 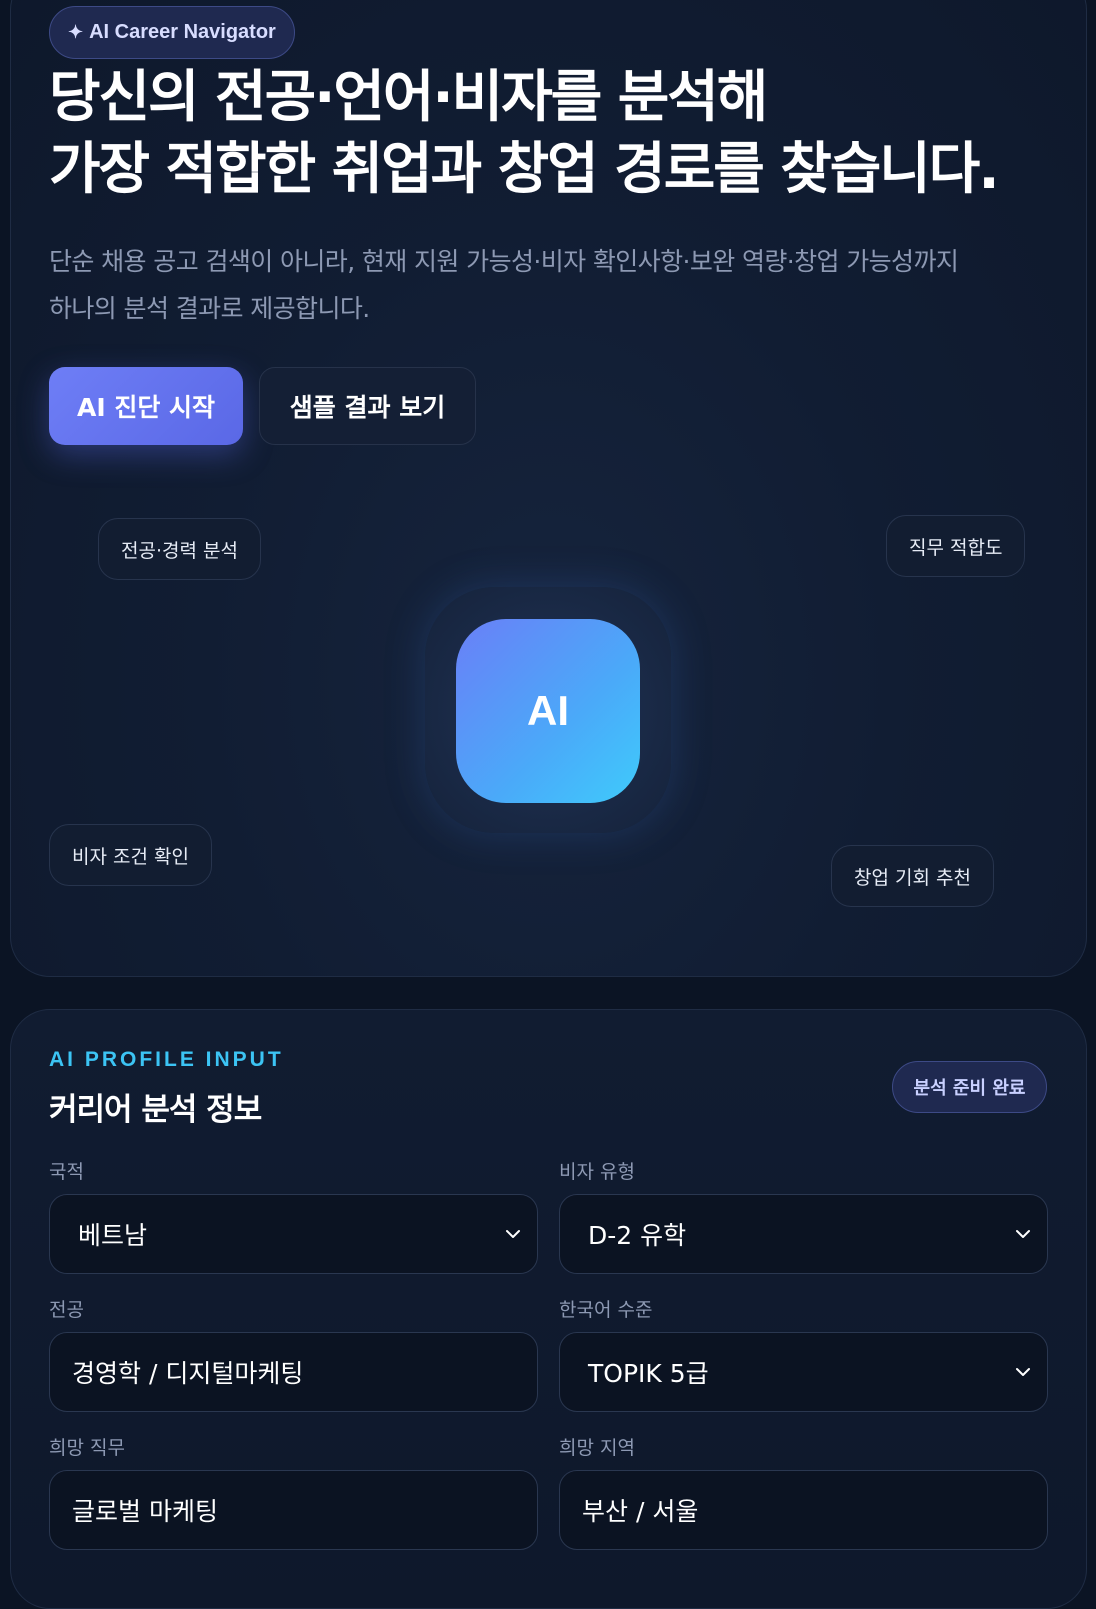 What do you see at coordinates (66, 1172) in the screenshot?
I see `nationality-label: 국적` at bounding box center [66, 1172].